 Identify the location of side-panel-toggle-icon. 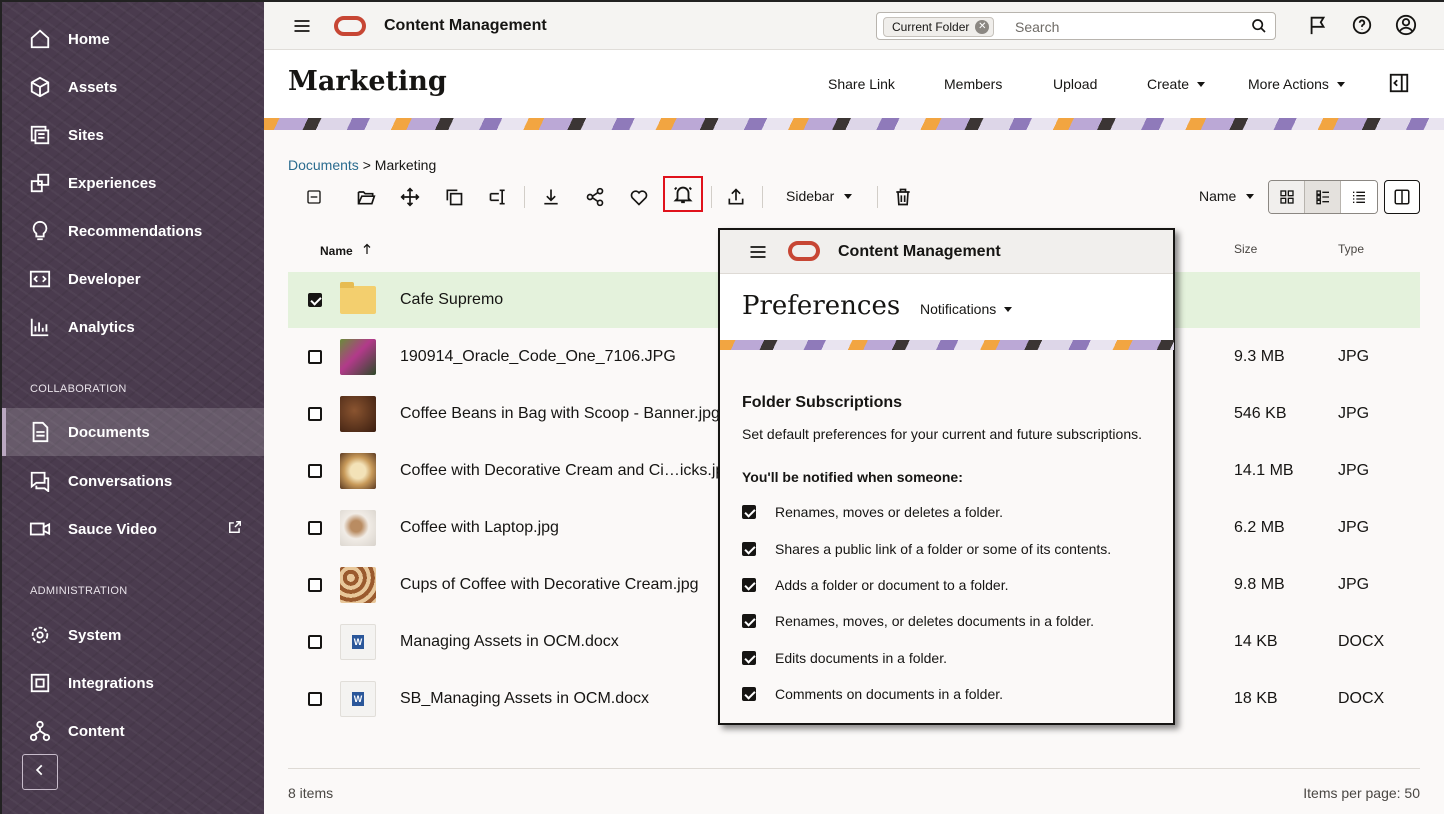
(1402, 197).